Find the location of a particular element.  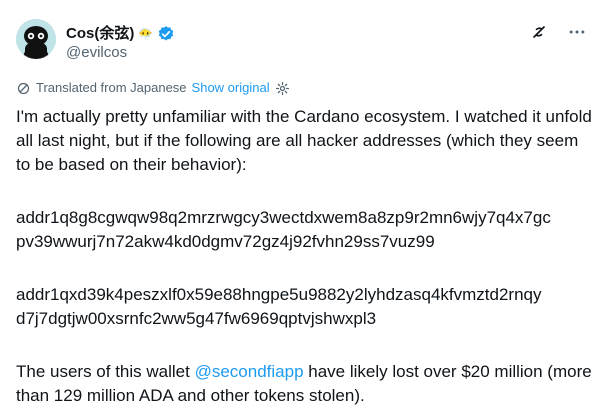

mention-link: @secondfiapp is located at coordinates (249, 371).